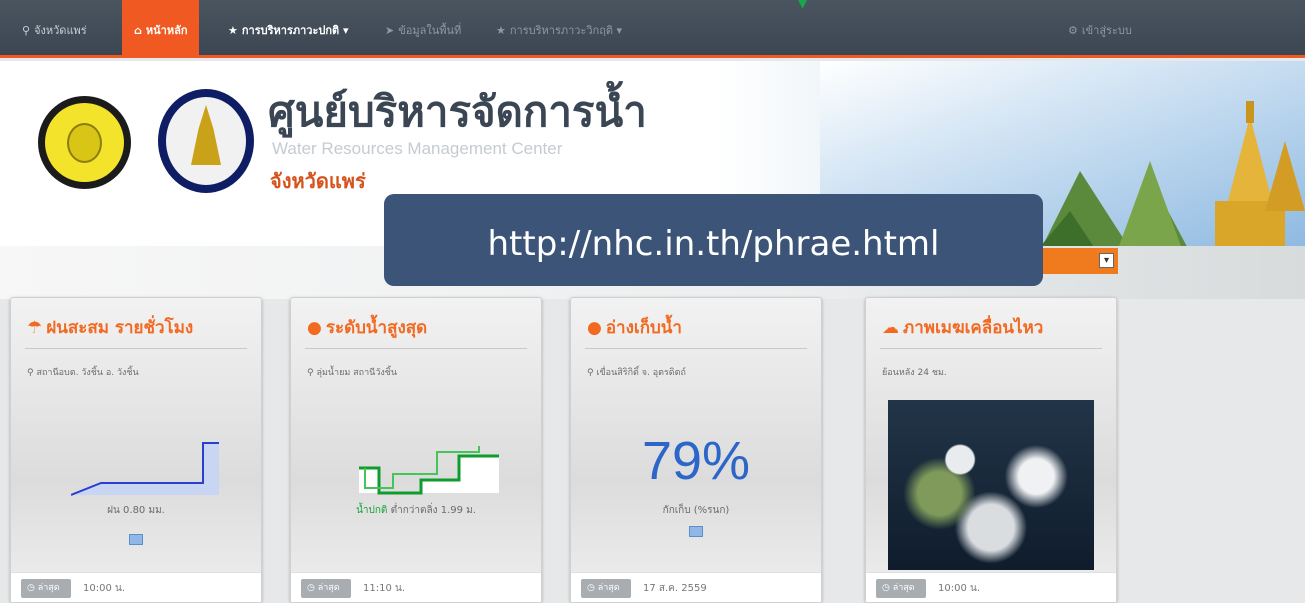  Describe the element at coordinates (372, 510) in the screenshot. I see `water-level-status: น้ำปกติ` at that location.